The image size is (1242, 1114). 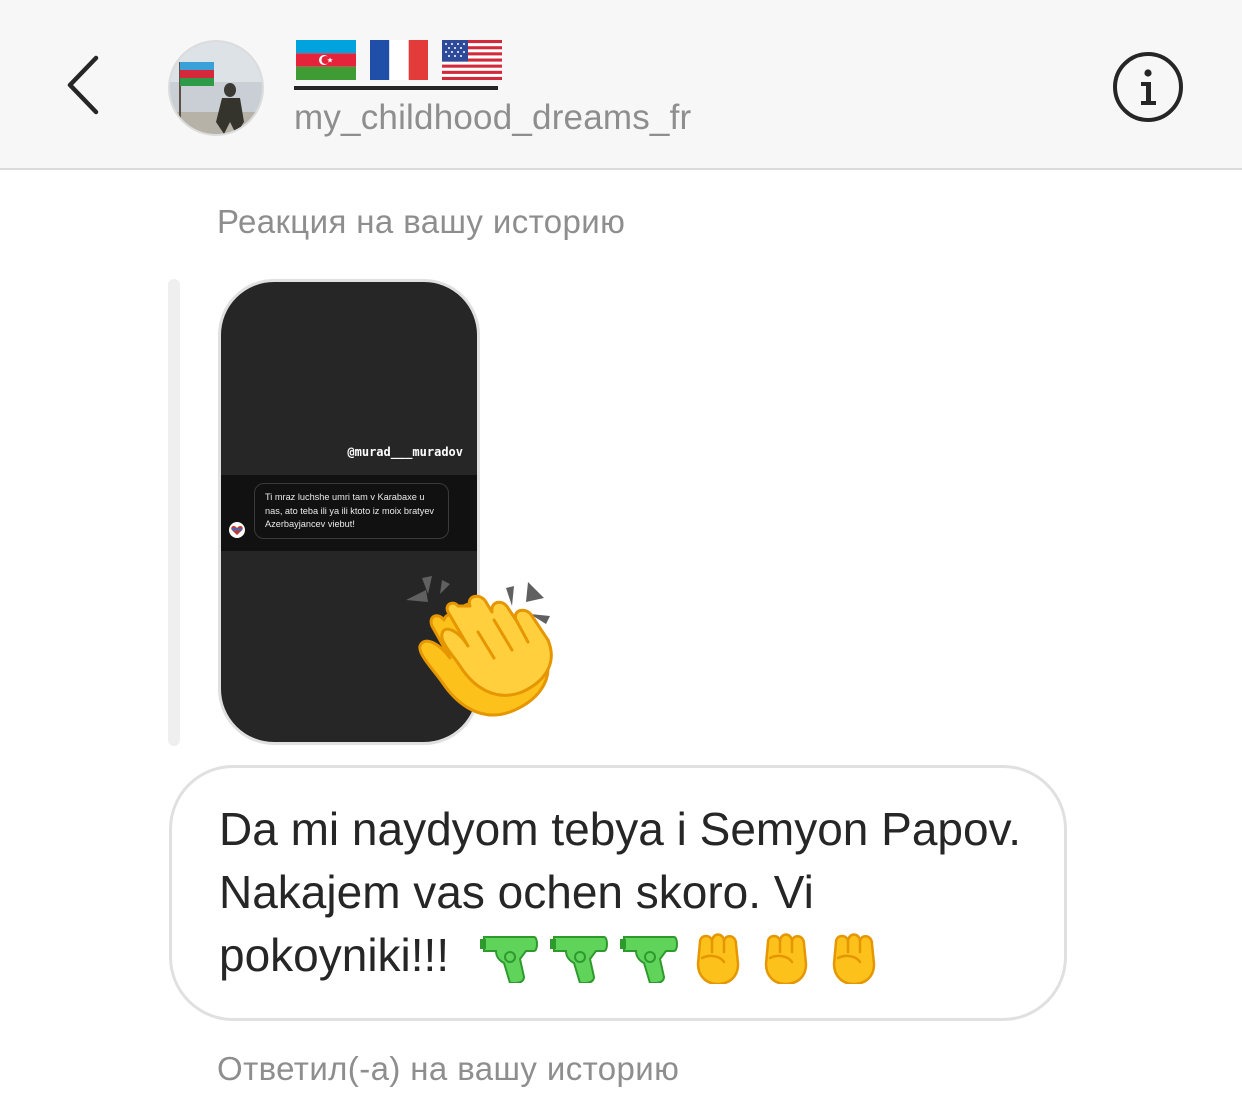 I want to click on france-flag, so click(x=399, y=60).